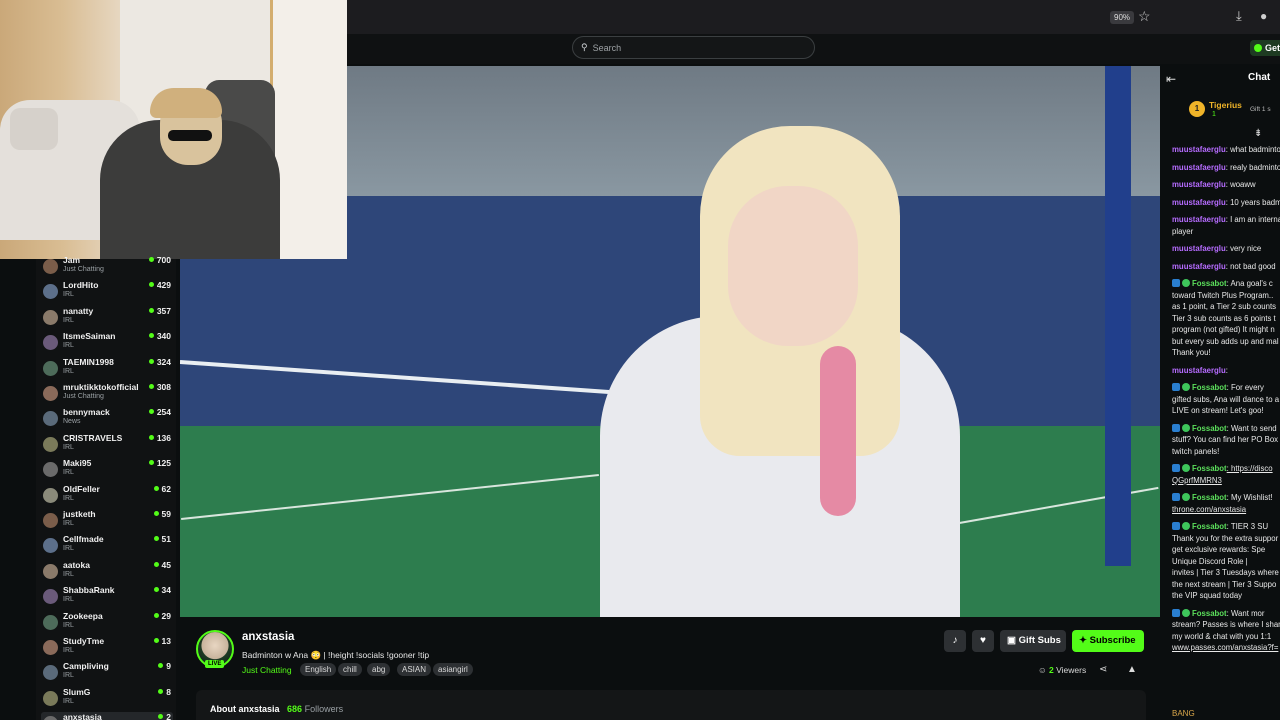  What do you see at coordinates (107, 445) in the screenshot?
I see `sidebar-channel-item: CRISTRAVELS IRL 136` at bounding box center [107, 445].